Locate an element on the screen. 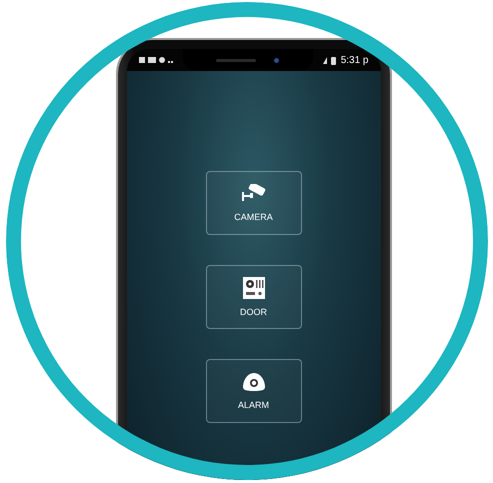 This screenshot has width=493, height=483. menu-tile: ALARM is located at coordinates (254, 391).